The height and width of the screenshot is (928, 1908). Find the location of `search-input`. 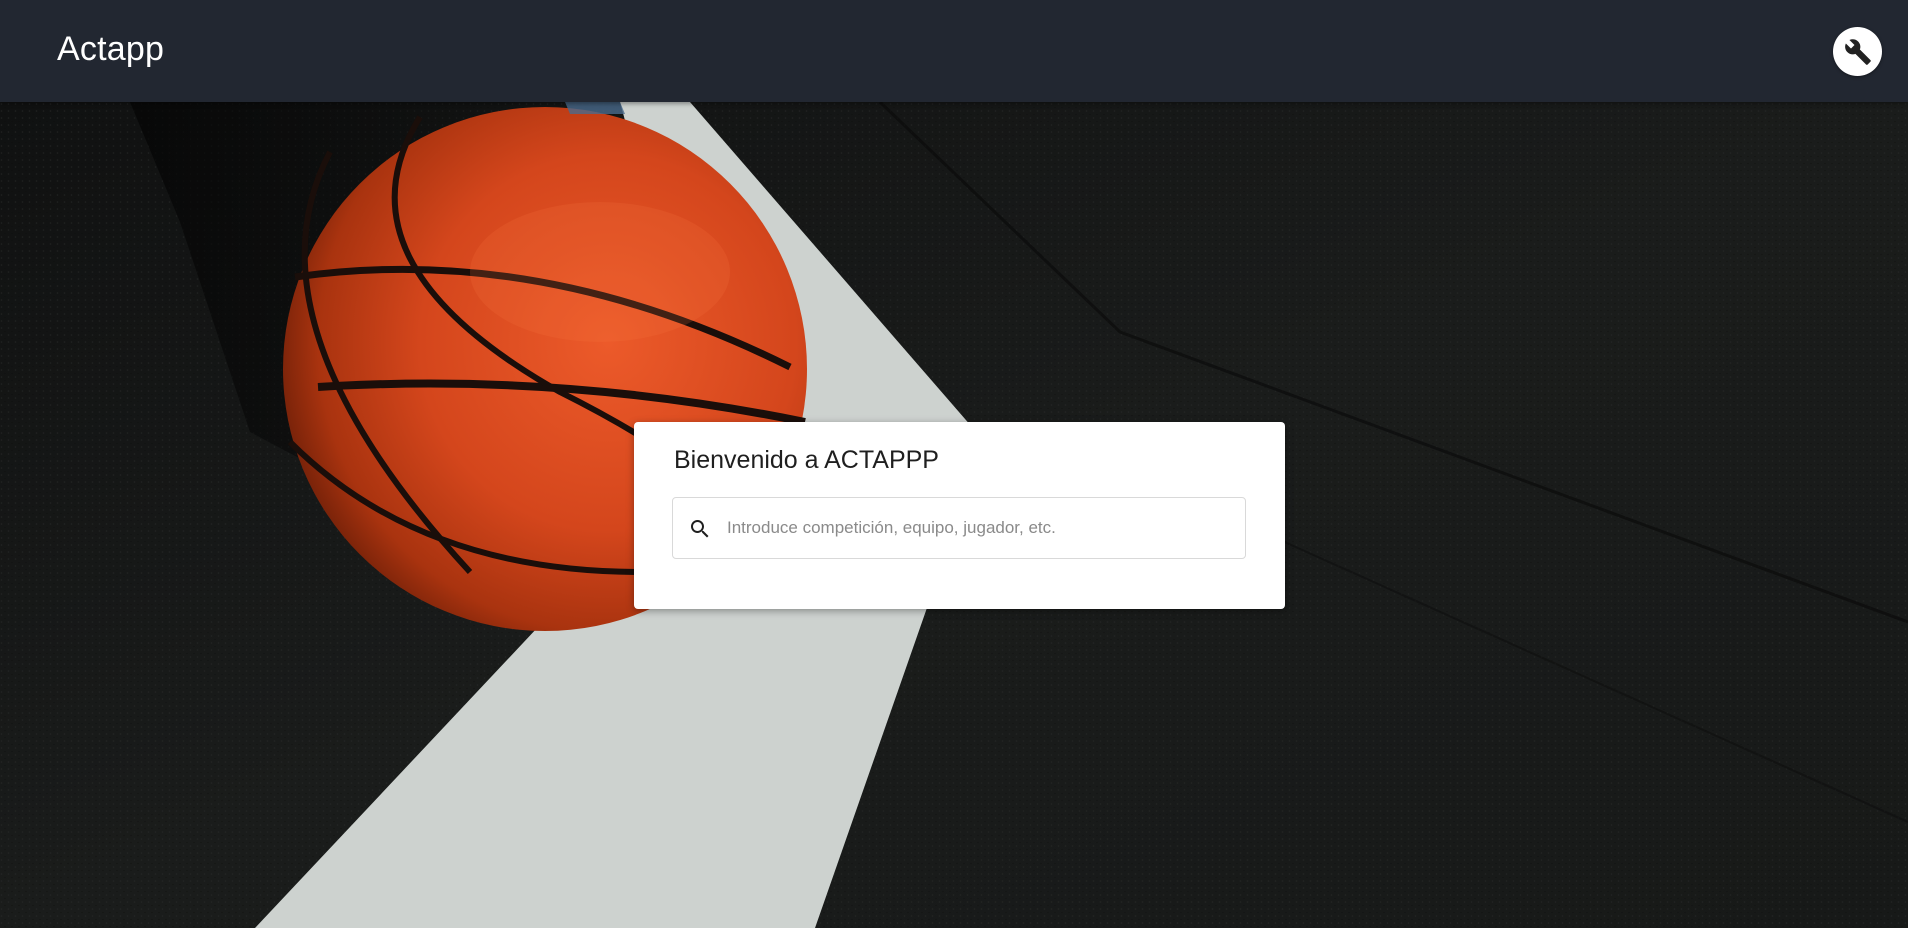

search-input is located at coordinates (979, 528).